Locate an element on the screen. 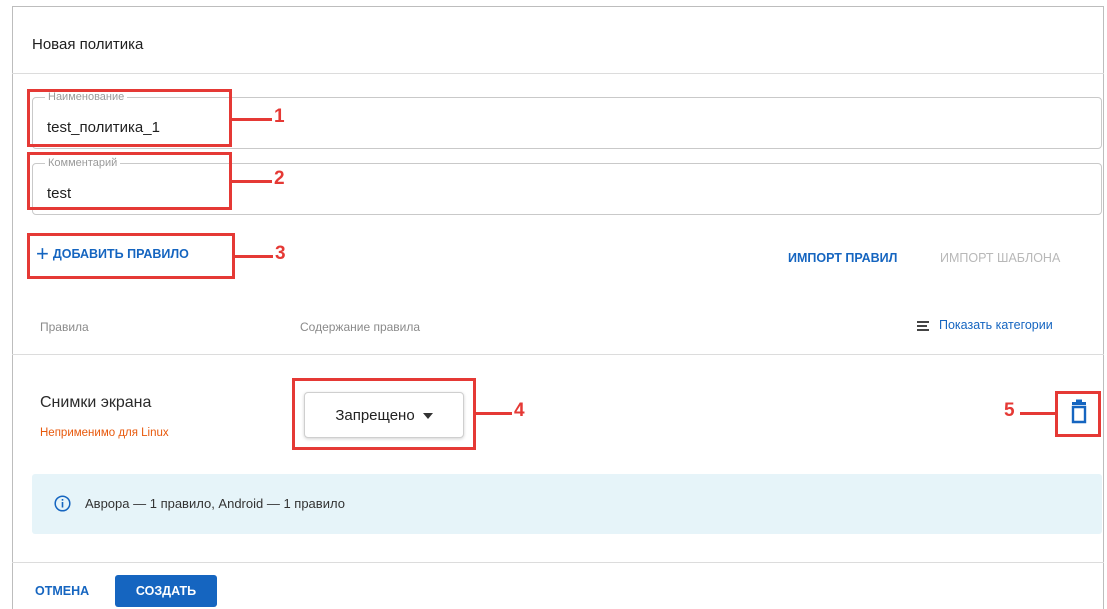  annotation-number-2: 2 is located at coordinates (279, 178).